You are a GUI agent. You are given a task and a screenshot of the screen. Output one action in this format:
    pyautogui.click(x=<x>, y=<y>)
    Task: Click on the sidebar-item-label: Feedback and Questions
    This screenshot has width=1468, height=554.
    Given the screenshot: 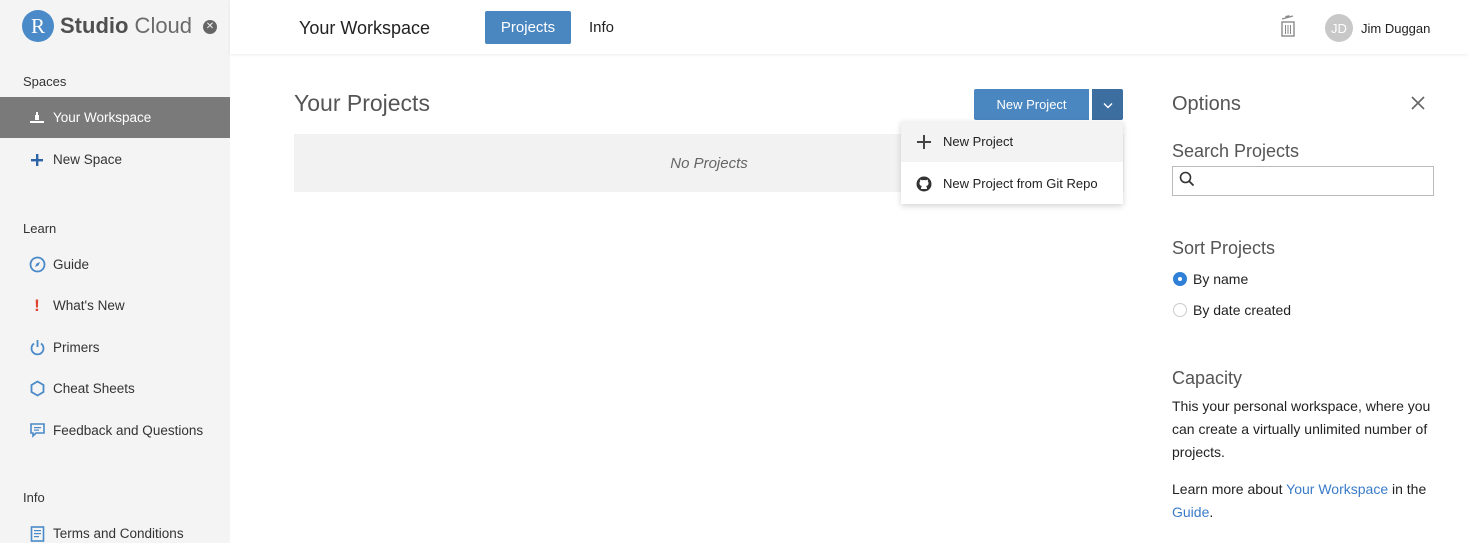 What is the action you would take?
    pyautogui.click(x=128, y=430)
    